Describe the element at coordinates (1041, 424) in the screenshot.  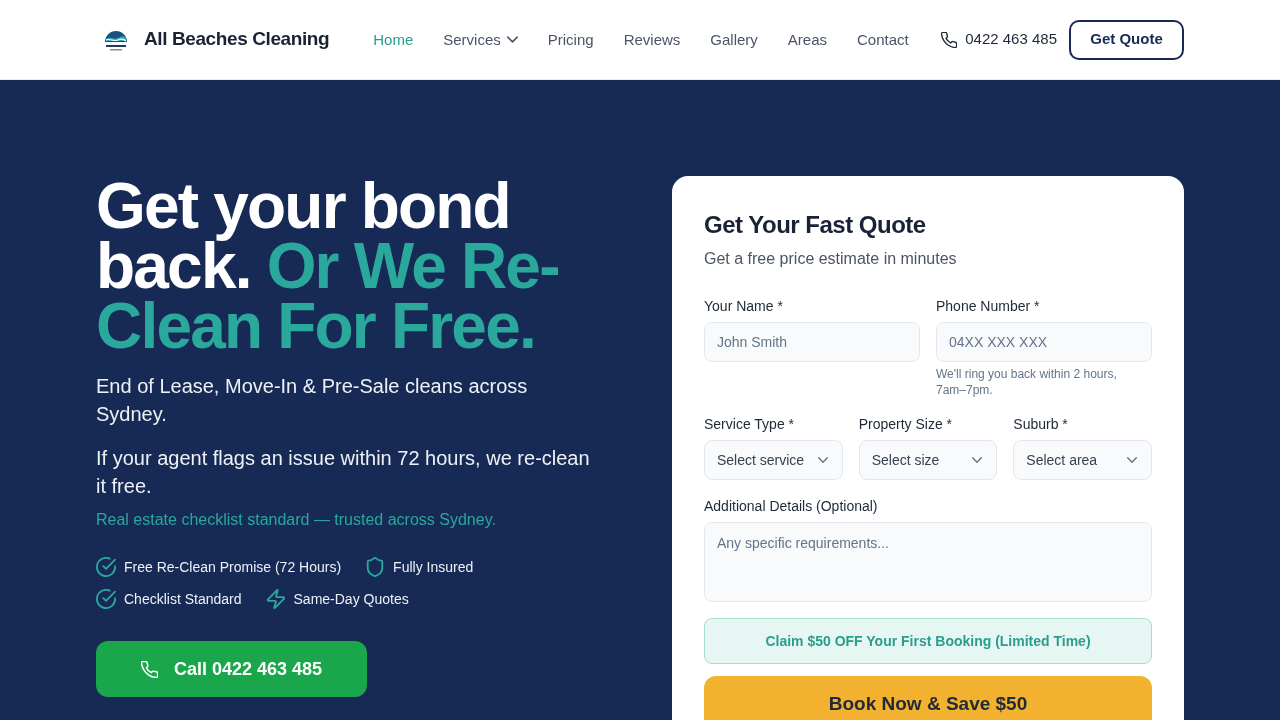
I see `field-label: Suburb *` at that location.